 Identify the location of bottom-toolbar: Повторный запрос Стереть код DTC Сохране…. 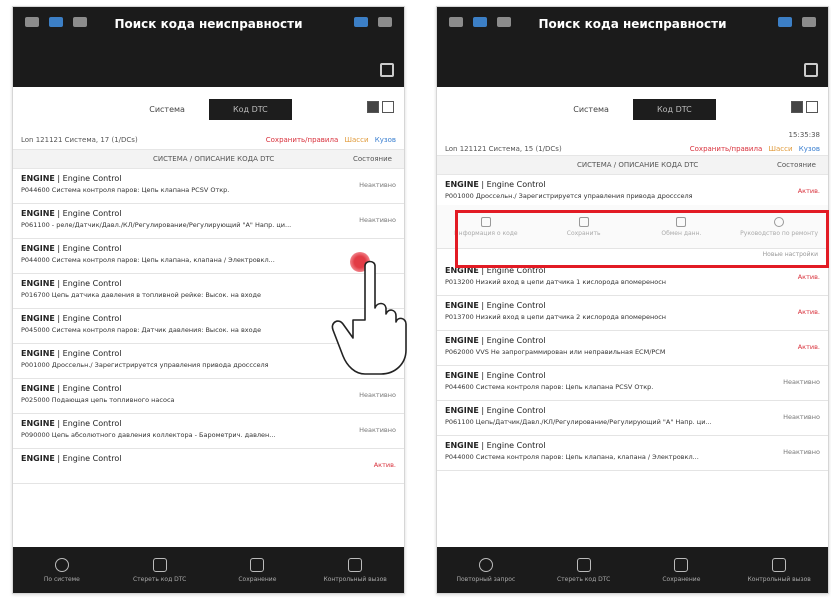
(632, 570).